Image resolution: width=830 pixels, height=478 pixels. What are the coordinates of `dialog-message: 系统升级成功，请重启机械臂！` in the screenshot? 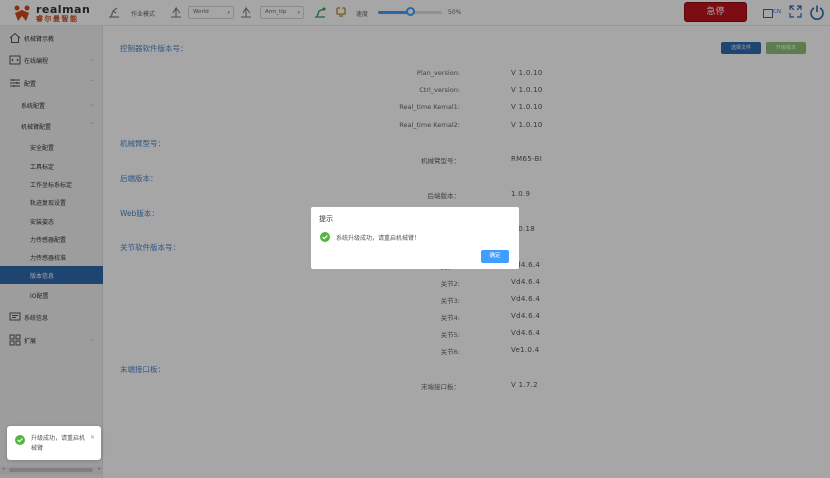 It's located at (378, 238).